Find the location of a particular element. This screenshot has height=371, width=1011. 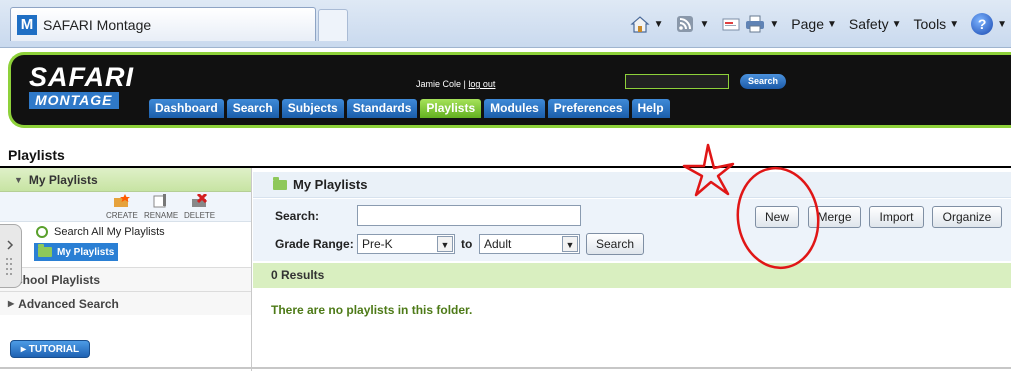

new-playlist-button: New is located at coordinates (777, 217).